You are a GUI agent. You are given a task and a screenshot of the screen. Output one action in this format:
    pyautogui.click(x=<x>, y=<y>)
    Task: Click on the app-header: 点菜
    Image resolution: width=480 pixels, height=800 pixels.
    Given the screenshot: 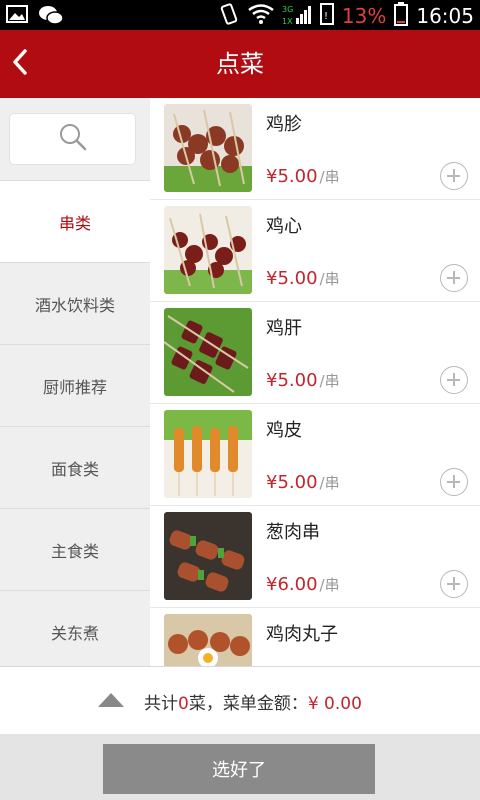 What is the action you would take?
    pyautogui.click(x=240, y=64)
    